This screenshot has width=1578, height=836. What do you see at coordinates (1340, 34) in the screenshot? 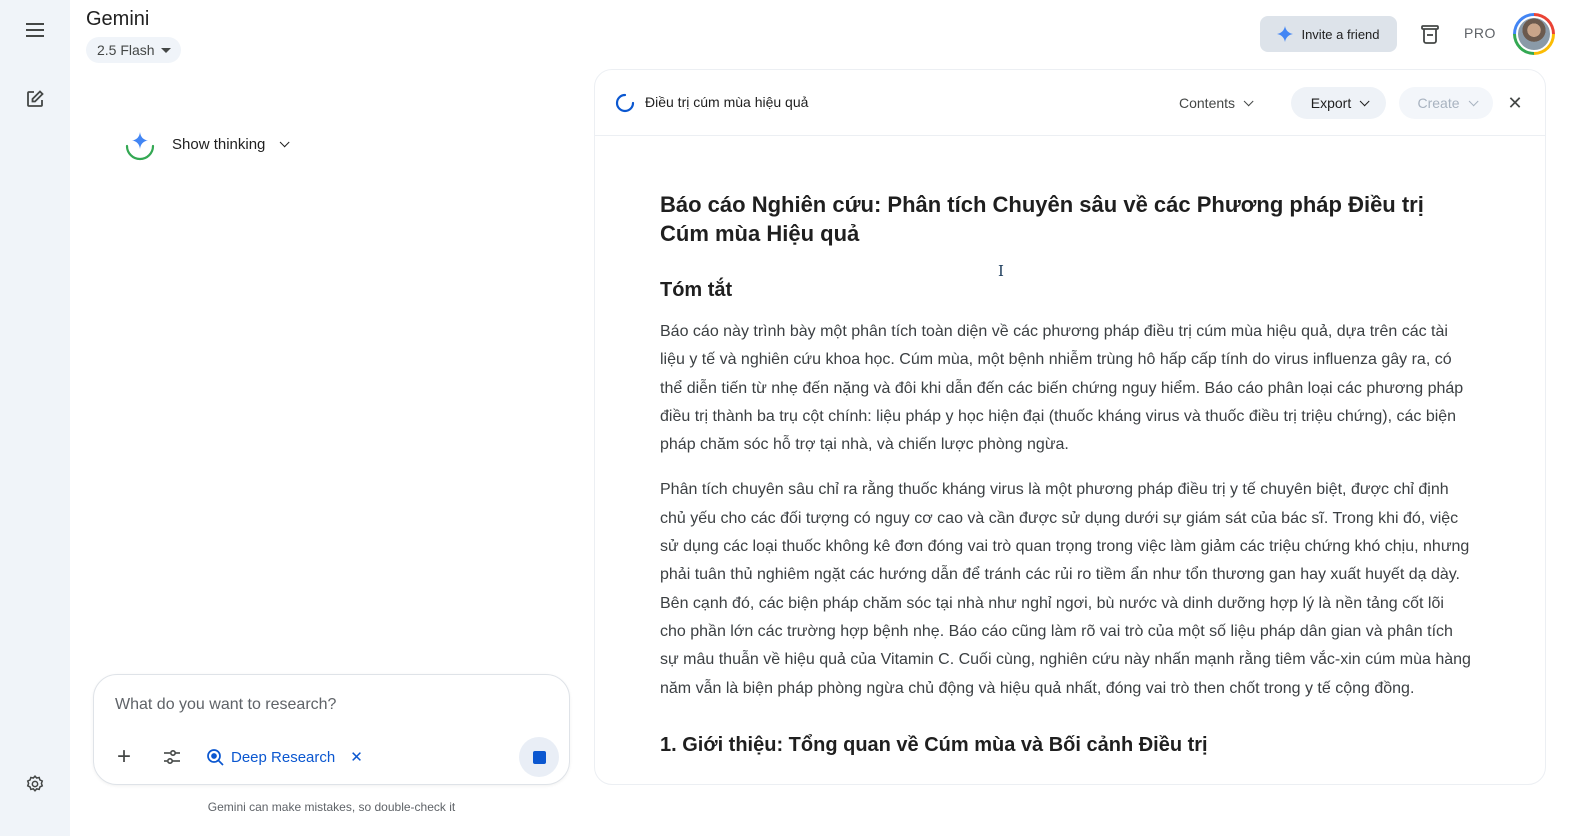
I see `invite-label: Invite a friend` at bounding box center [1340, 34].